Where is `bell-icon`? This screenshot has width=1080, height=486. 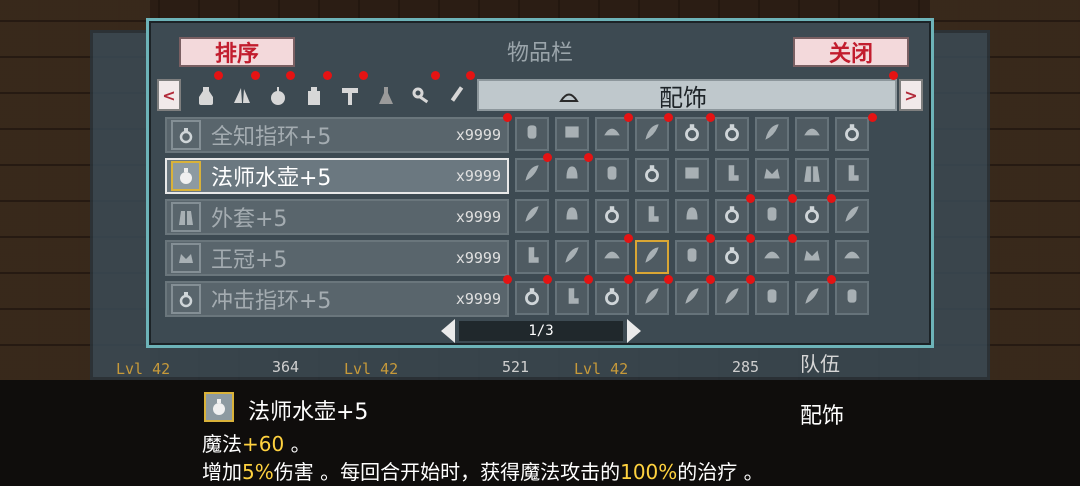
bell-icon is located at coordinates (692, 216).